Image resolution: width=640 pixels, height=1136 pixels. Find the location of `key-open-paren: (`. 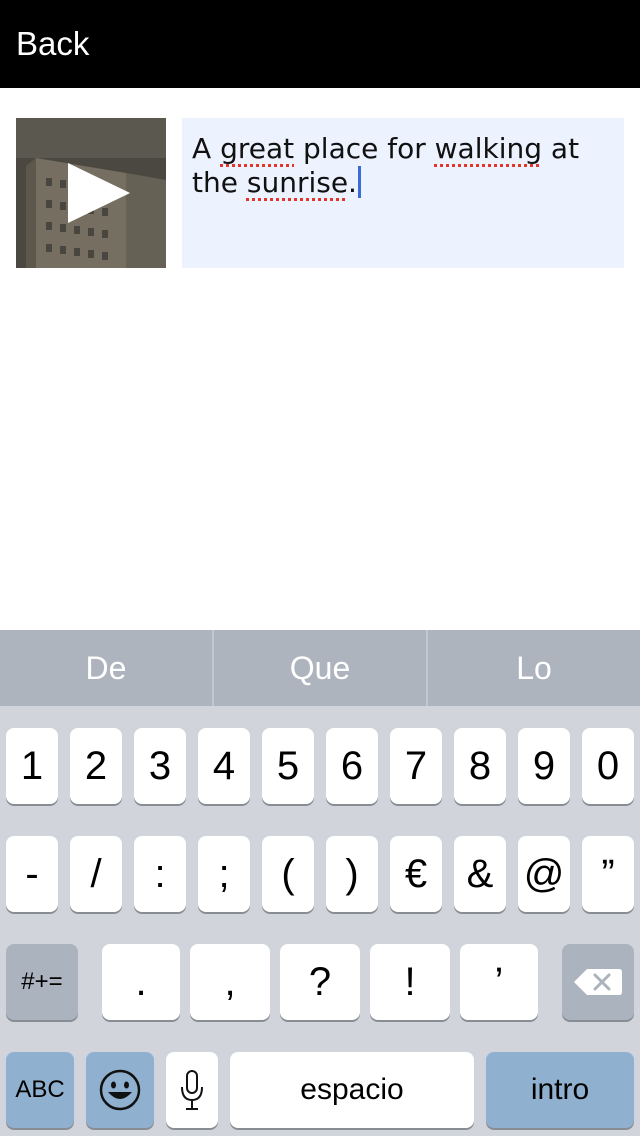

key-open-paren: ( is located at coordinates (288, 874).